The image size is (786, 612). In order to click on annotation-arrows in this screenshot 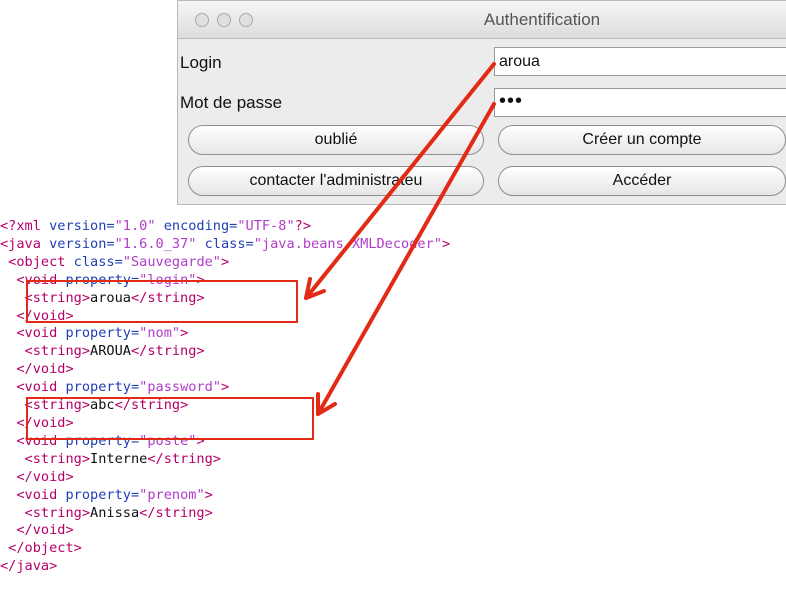, I will do `click(400, 239)`.